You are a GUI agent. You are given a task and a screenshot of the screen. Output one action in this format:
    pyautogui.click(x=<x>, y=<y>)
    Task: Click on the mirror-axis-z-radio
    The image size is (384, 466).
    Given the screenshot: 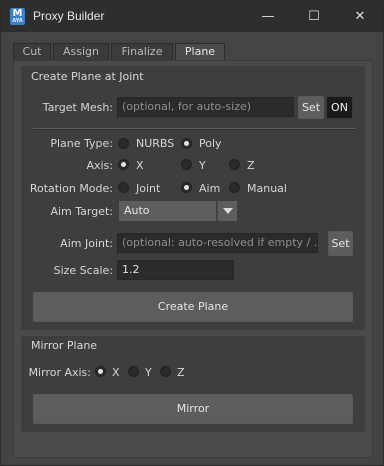 What is the action you would take?
    pyautogui.click(x=165, y=371)
    